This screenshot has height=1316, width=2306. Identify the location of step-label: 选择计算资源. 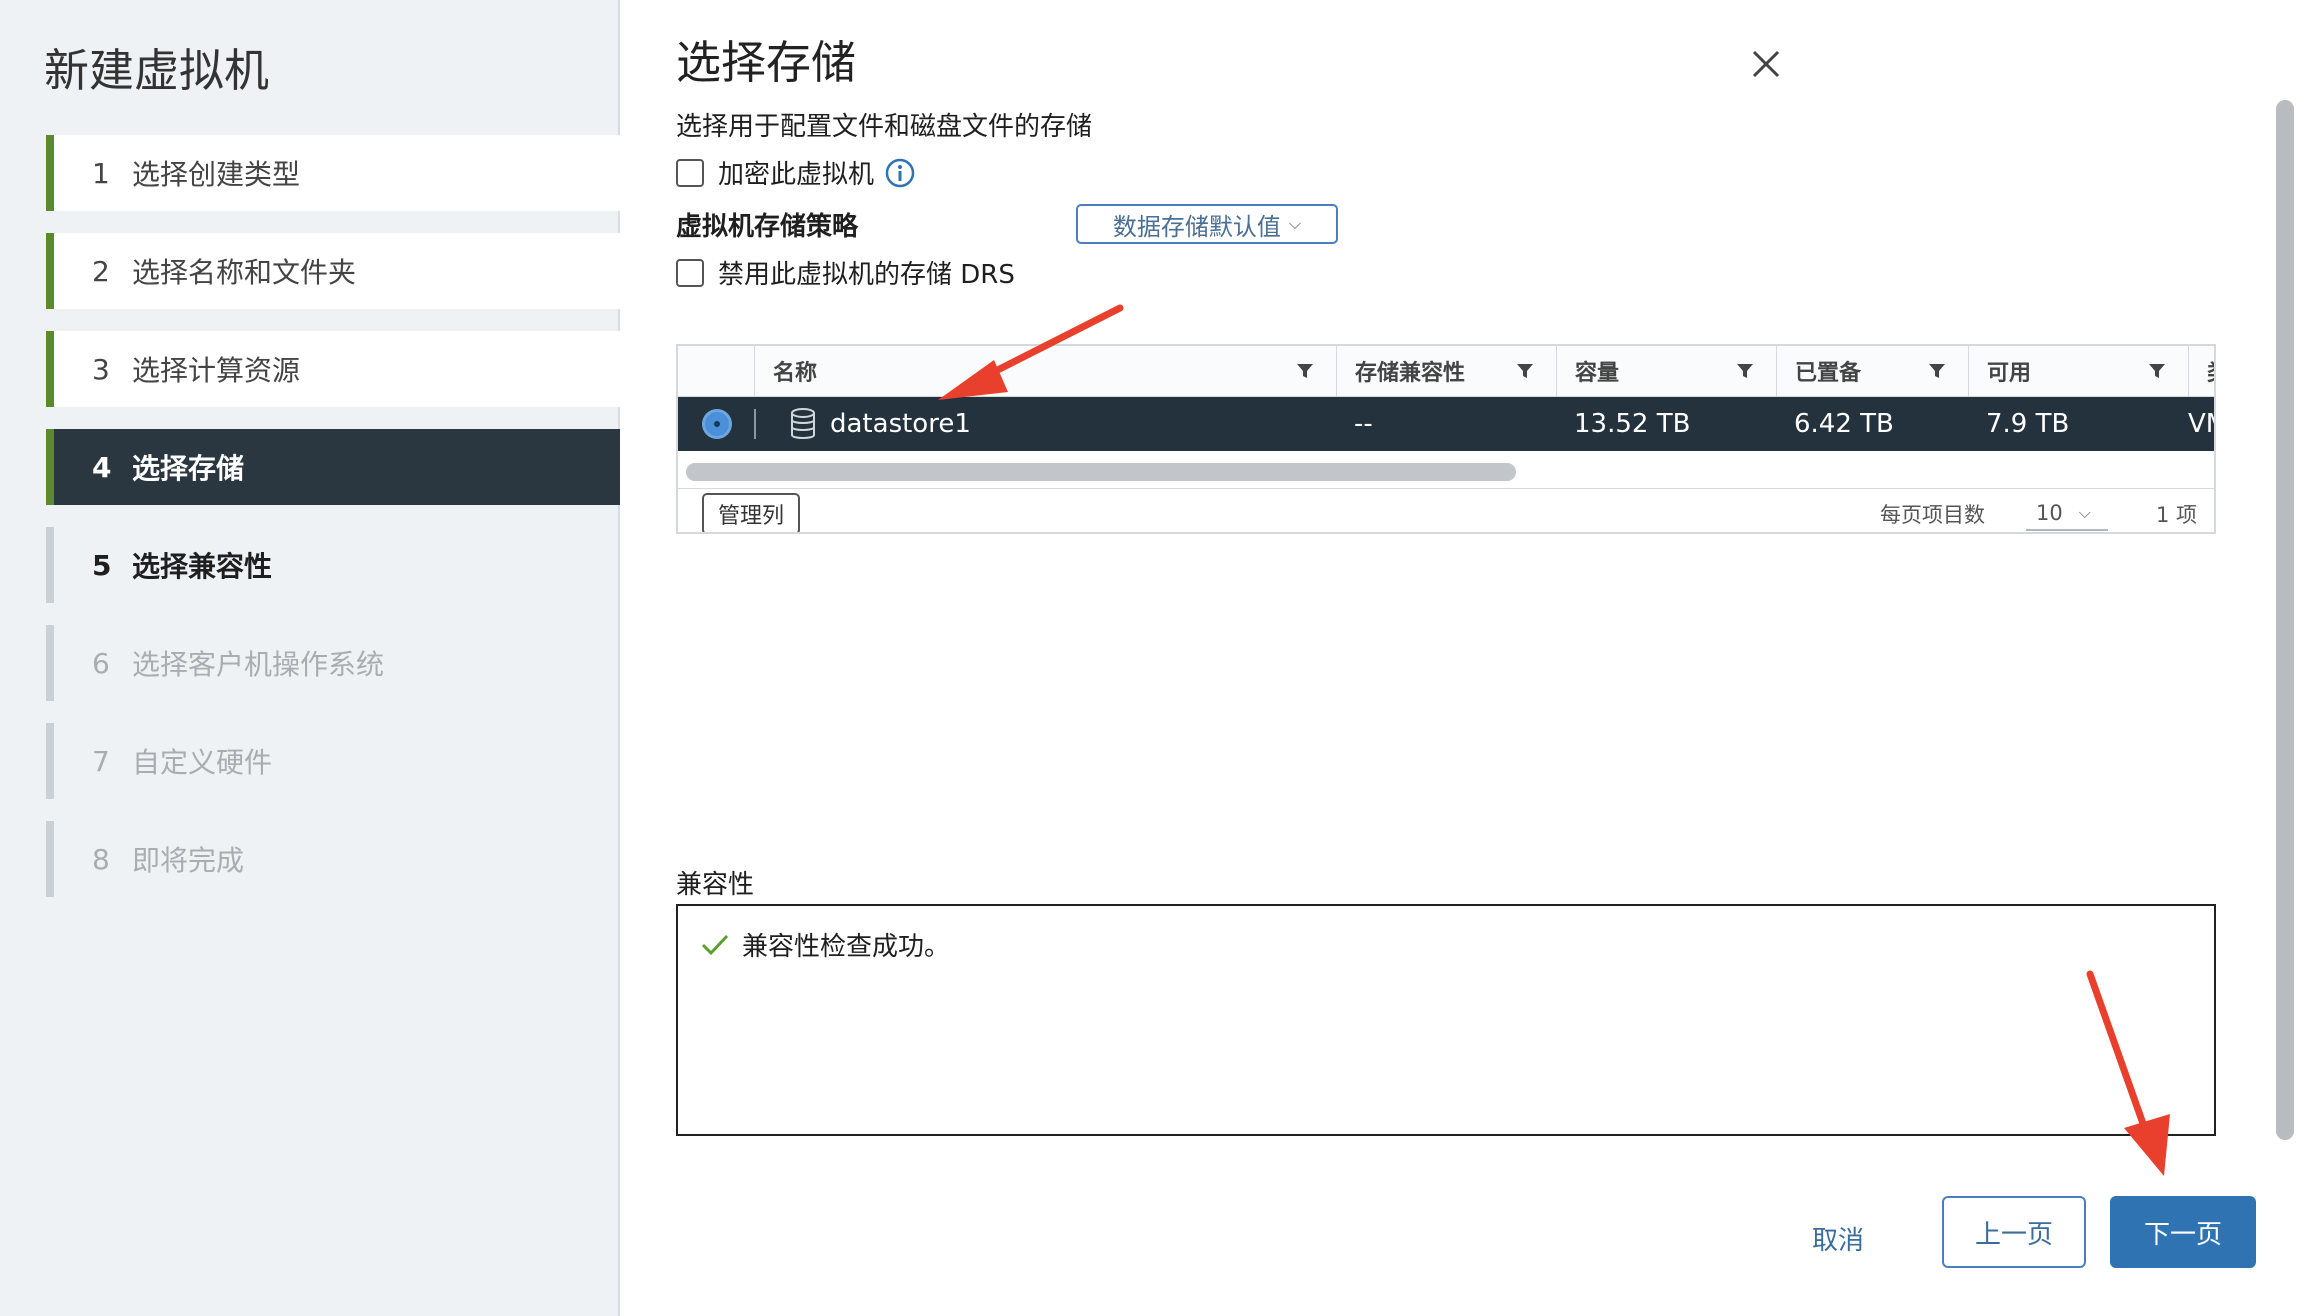
(216, 370).